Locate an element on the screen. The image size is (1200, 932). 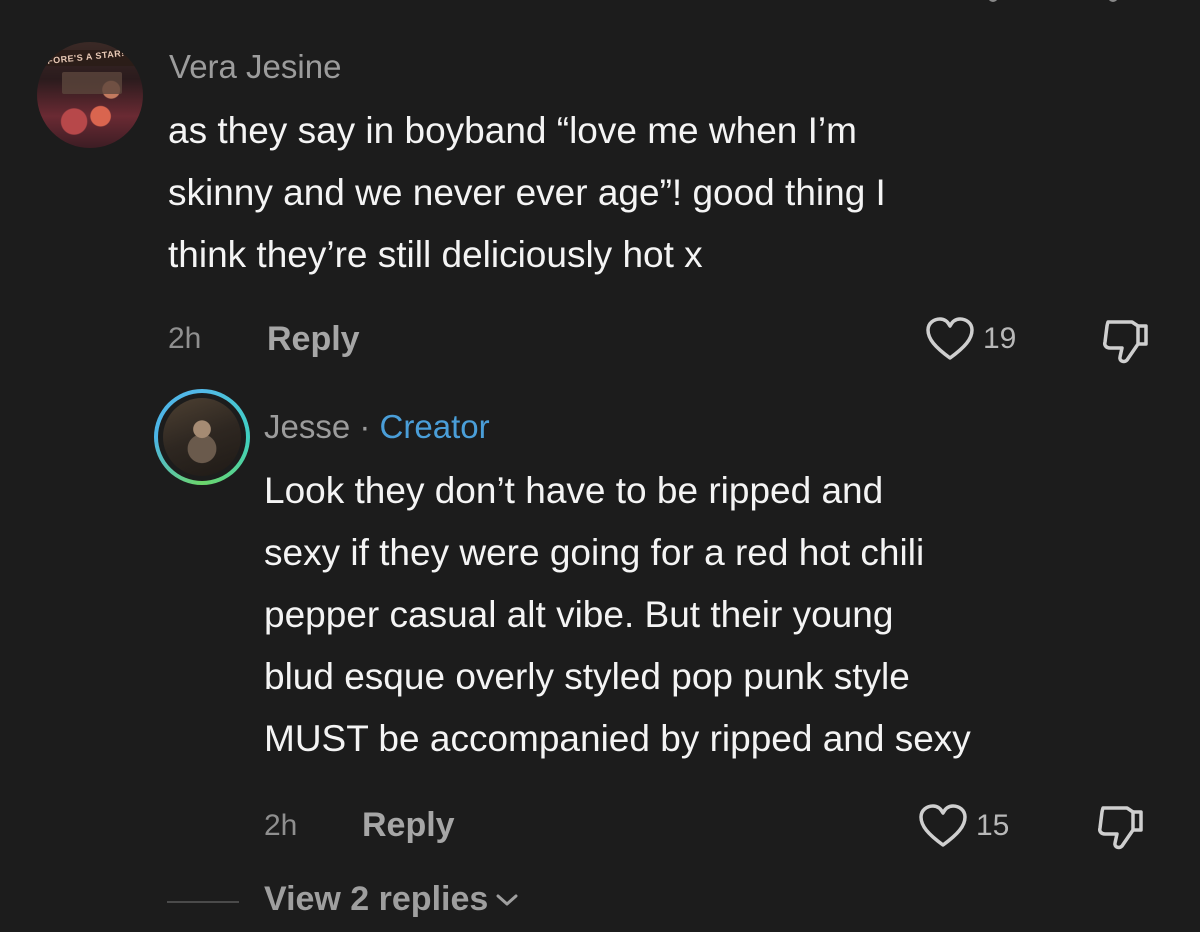
top-clipped-fragment is located at coordinates (1068, 4).